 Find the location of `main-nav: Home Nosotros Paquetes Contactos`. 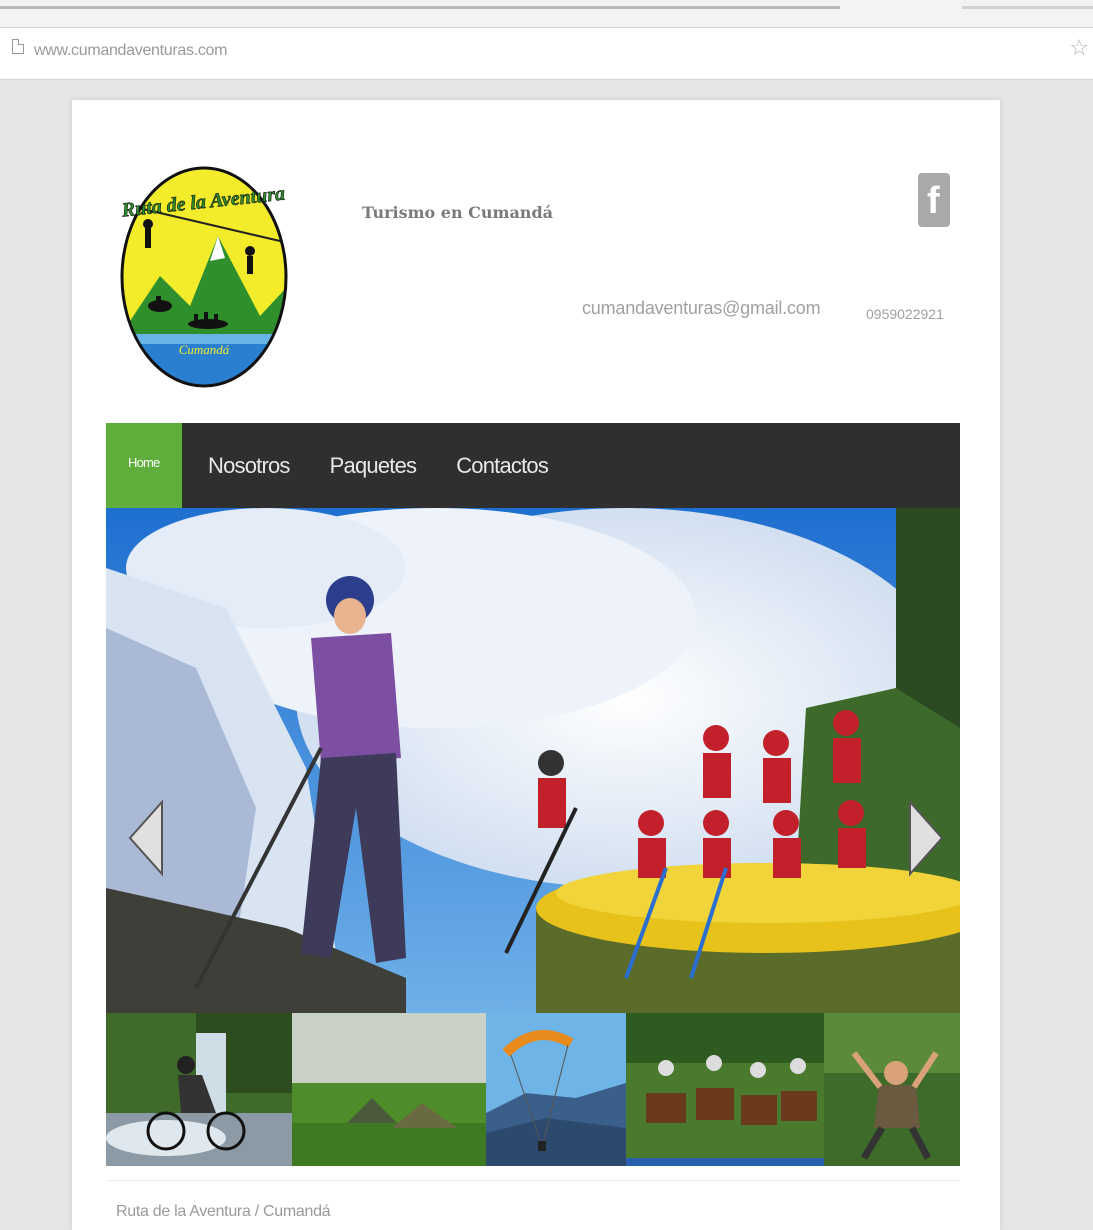

main-nav: Home Nosotros Paquetes Contactos is located at coordinates (533, 465).